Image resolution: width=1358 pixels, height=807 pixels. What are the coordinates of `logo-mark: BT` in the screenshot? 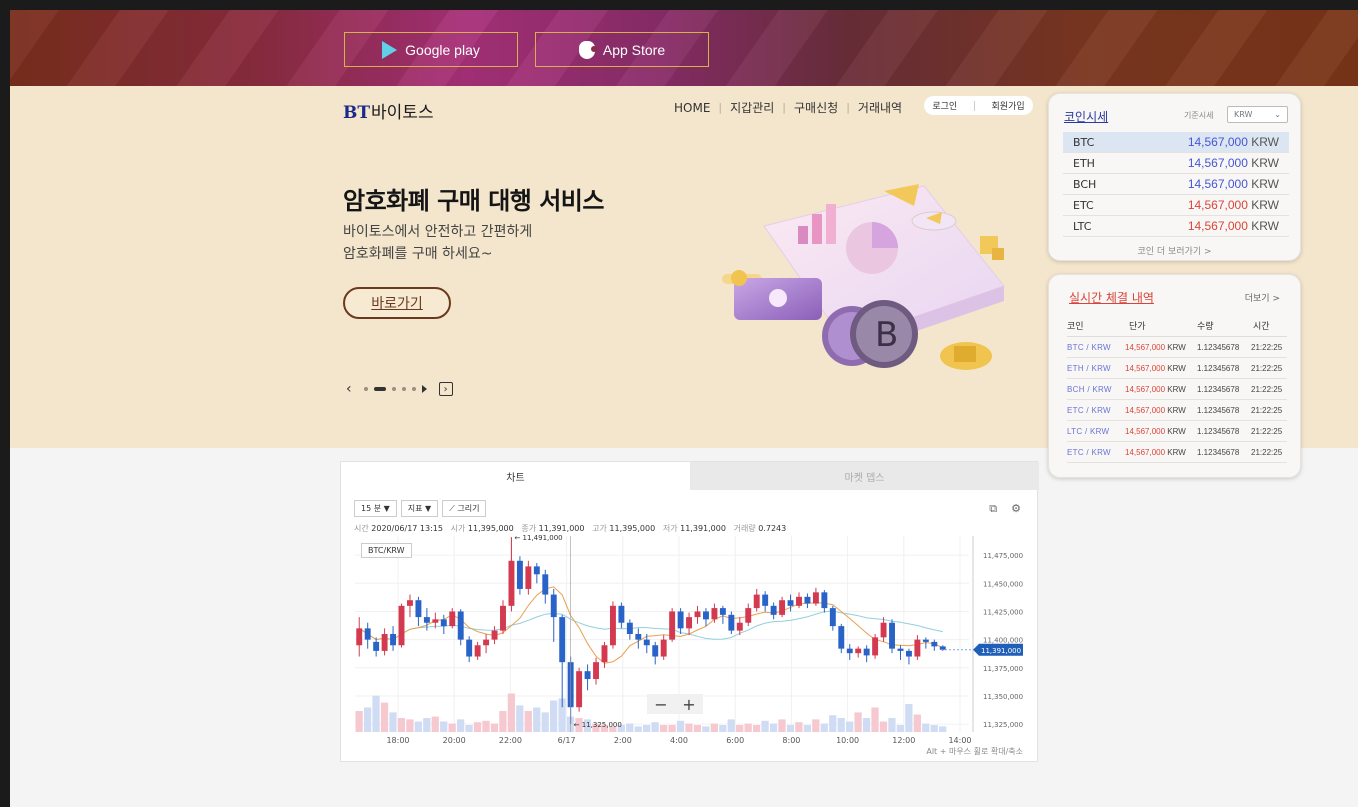 It's located at (357, 113).